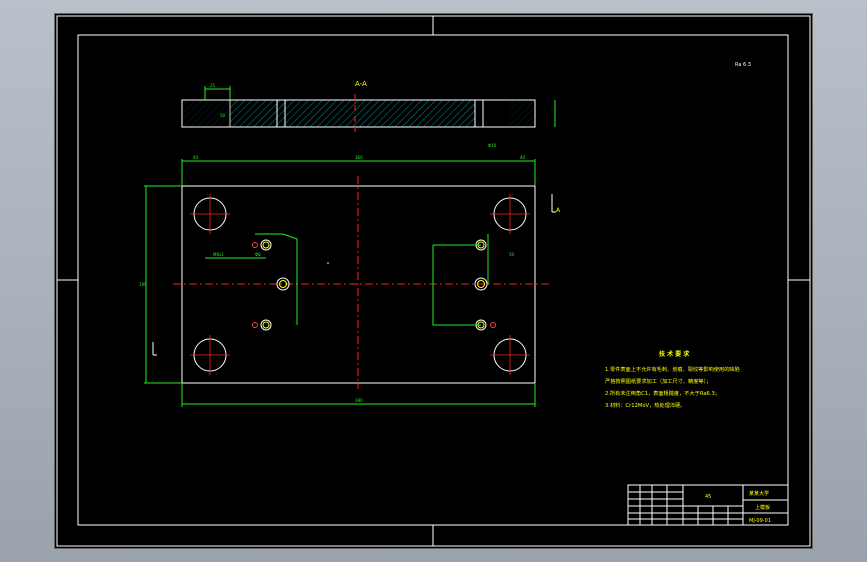  Describe the element at coordinates (361, 84) in the screenshot. I see `view-label-aa: A-A` at that location.